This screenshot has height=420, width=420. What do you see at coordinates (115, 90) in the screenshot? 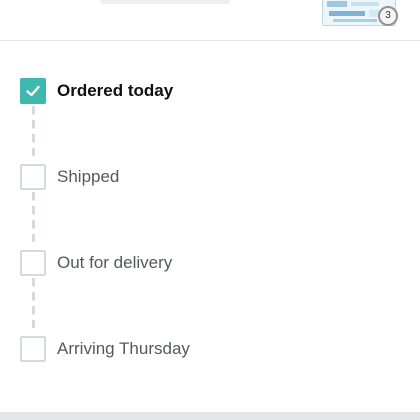
I see `step-label: Ordered today` at bounding box center [115, 90].